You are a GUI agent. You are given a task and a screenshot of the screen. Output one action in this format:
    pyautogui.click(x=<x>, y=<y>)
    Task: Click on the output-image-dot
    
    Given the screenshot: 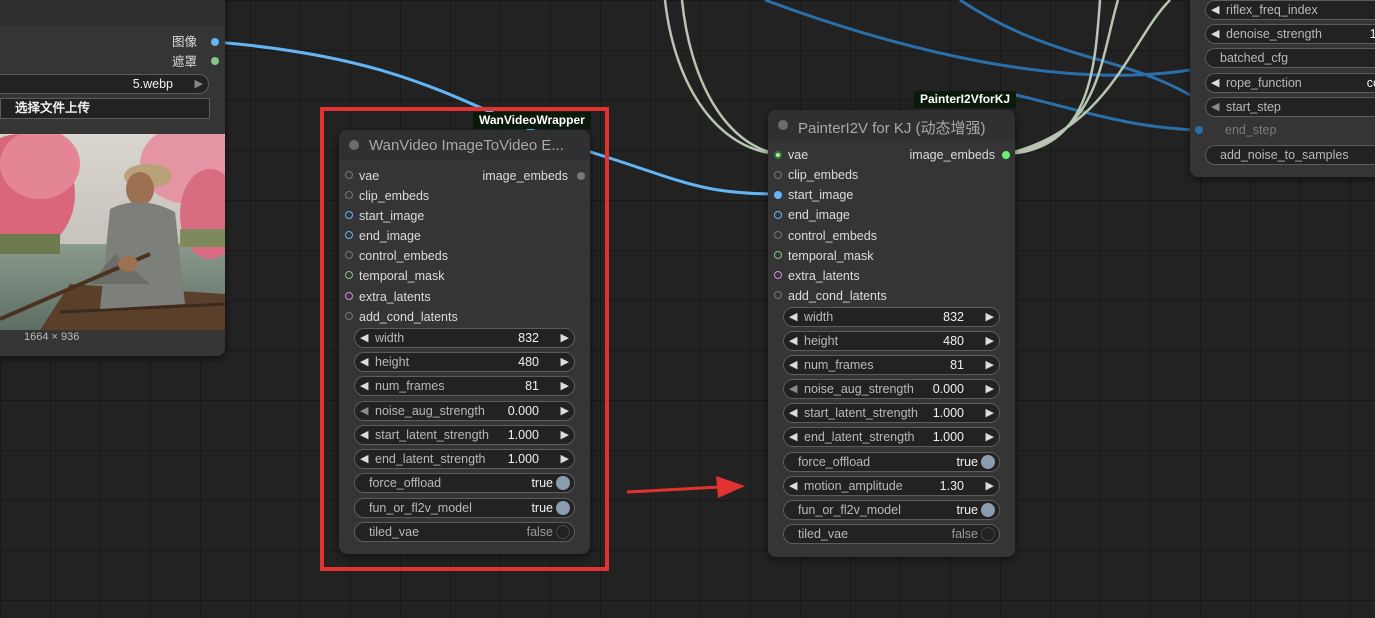 What is the action you would take?
    pyautogui.click(x=215, y=42)
    